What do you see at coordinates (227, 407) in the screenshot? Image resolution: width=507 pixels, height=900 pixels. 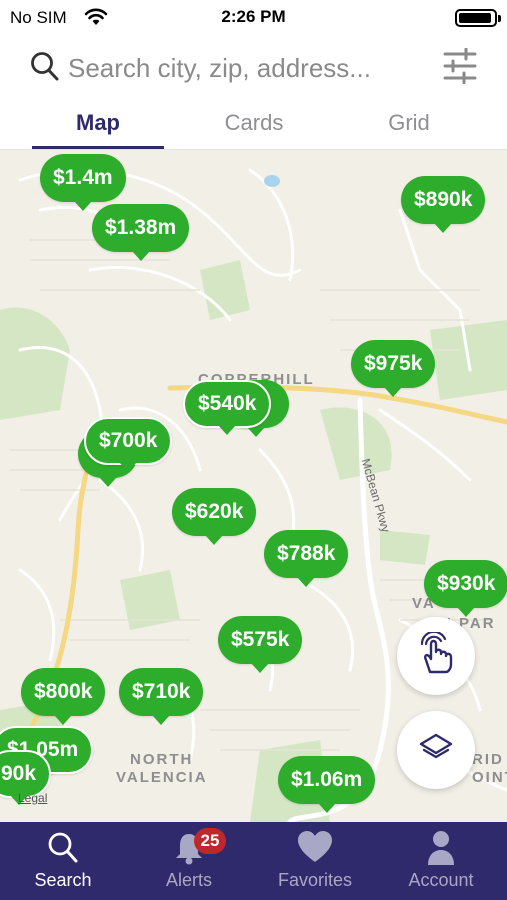 I see `price-pin: $540k` at bounding box center [227, 407].